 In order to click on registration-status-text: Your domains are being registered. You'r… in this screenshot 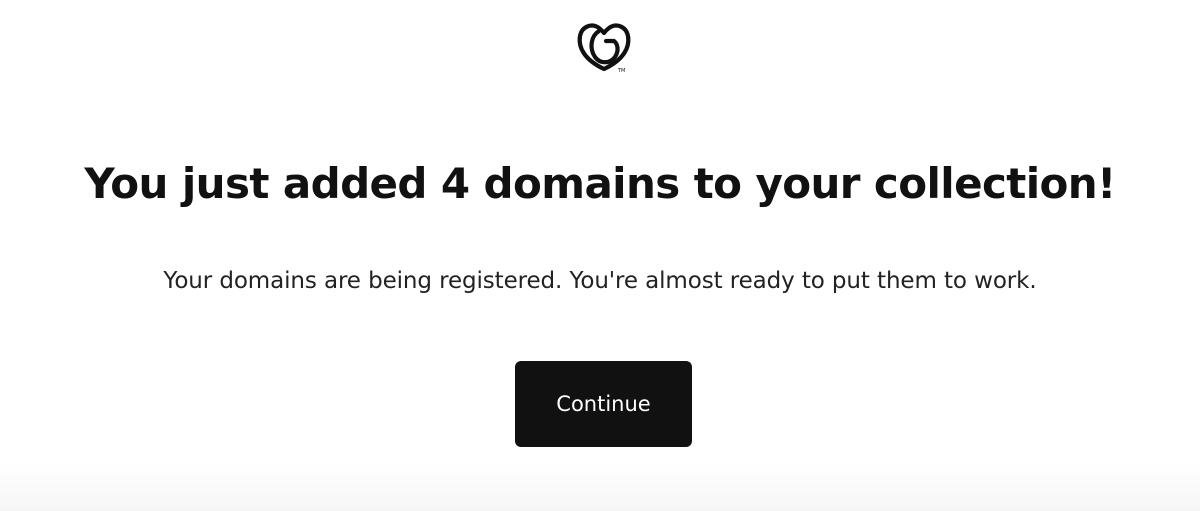, I will do `click(600, 281)`.